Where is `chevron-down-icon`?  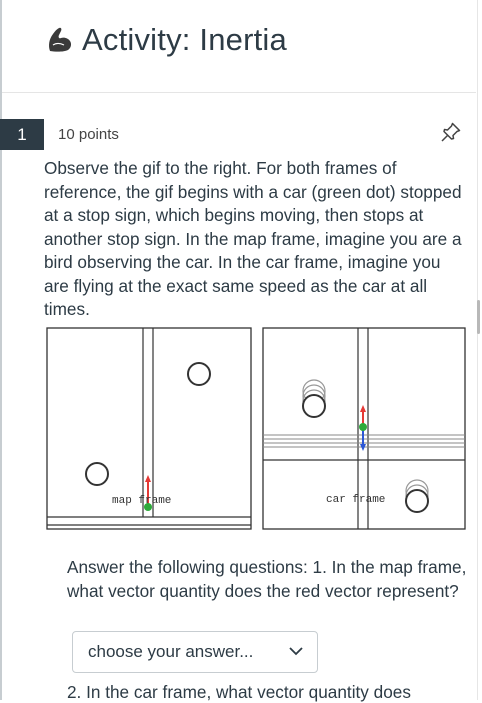 chevron-down-icon is located at coordinates (296, 651).